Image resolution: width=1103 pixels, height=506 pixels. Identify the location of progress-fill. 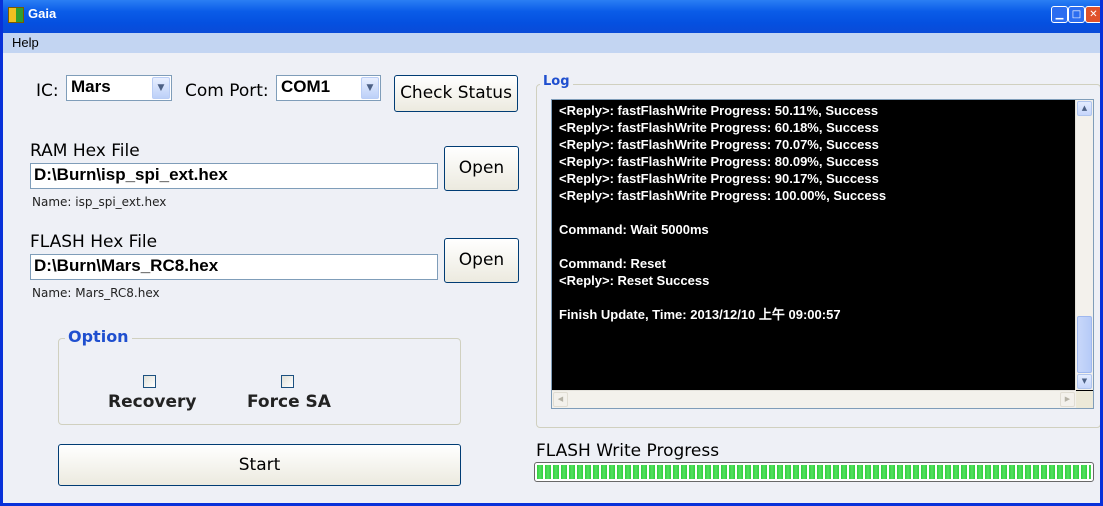
(814, 472).